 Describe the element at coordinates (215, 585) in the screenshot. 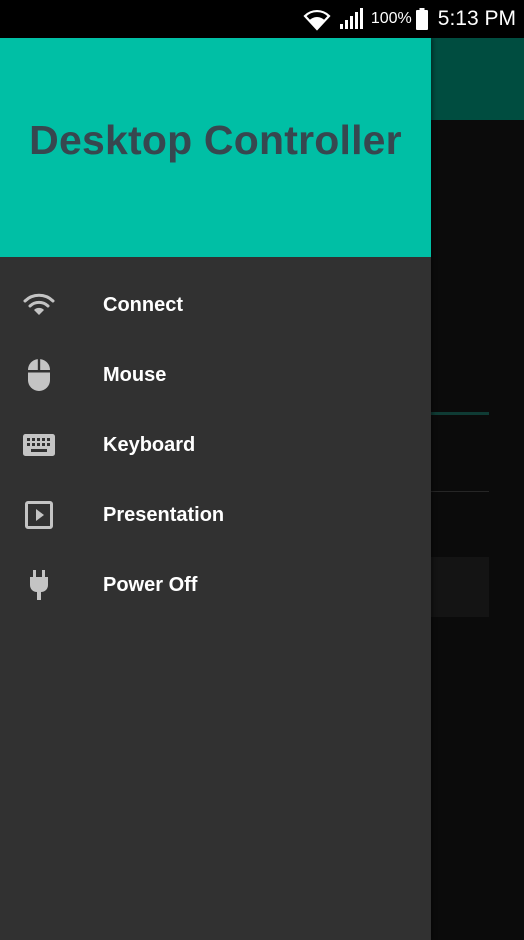

I see `menu-item-power-off: Power Off` at that location.